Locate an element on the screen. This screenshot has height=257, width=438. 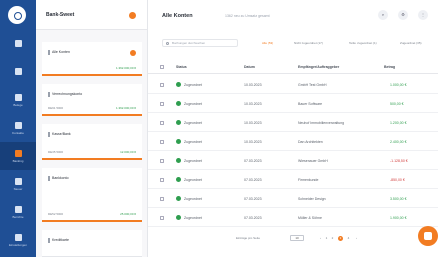
rail-label: Belege is located at coordinates (18, 104).